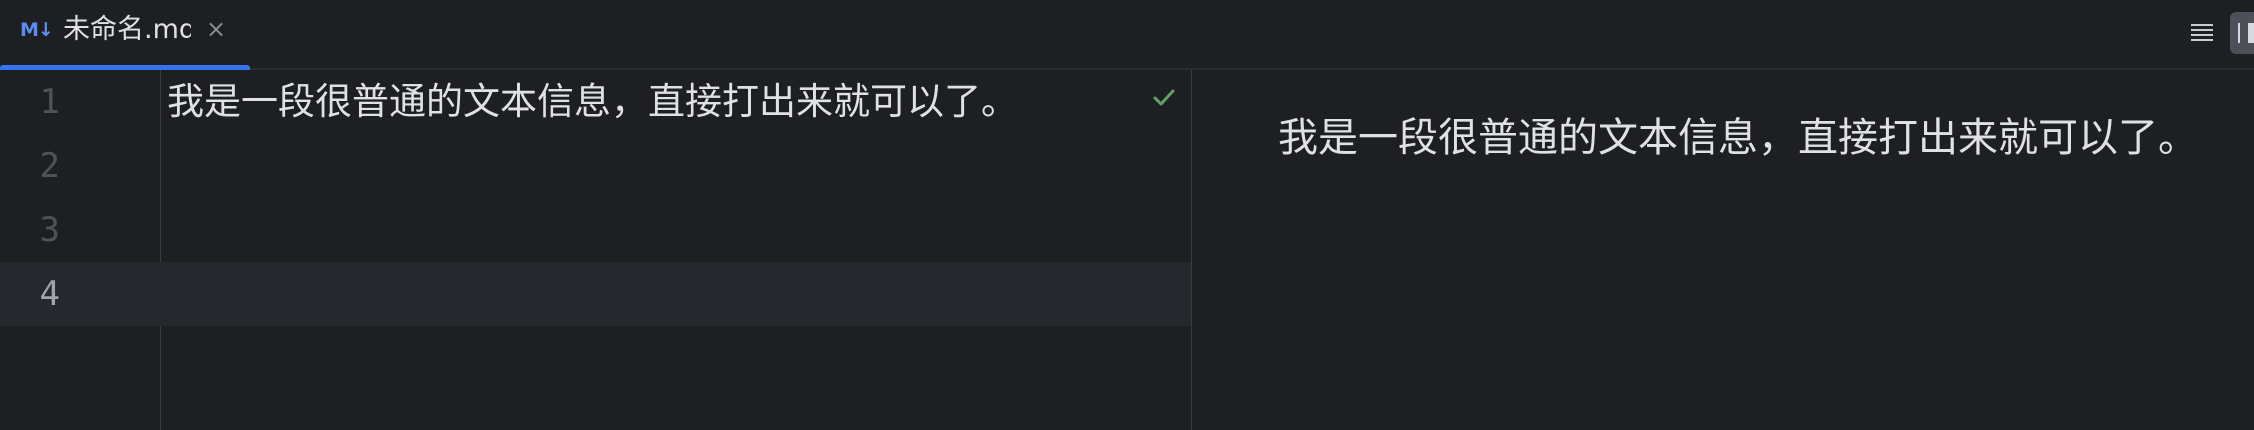  I want to click on editor-line: 1 我是一段很普通的文本信息，直接打出来就可以了。, so click(596, 102).